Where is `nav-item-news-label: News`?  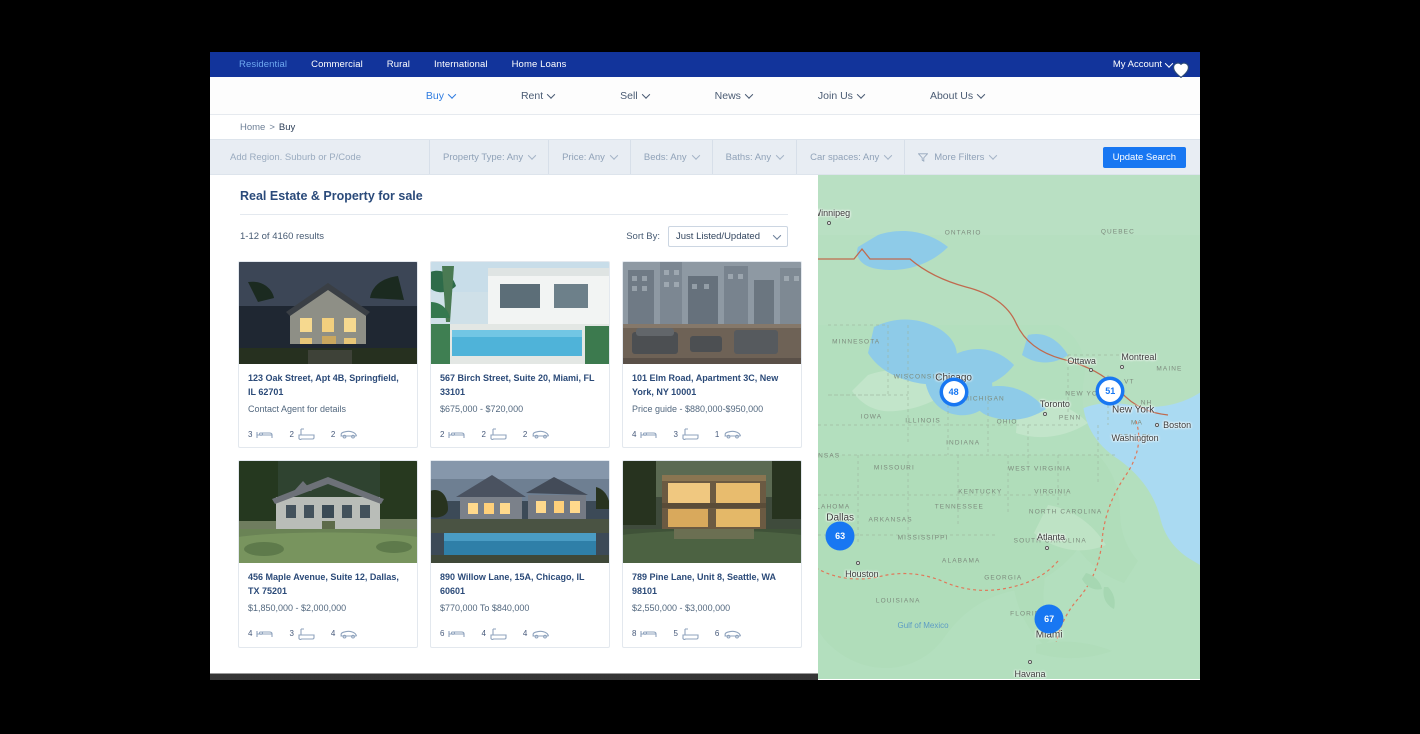 nav-item-news-label: News is located at coordinates (727, 95).